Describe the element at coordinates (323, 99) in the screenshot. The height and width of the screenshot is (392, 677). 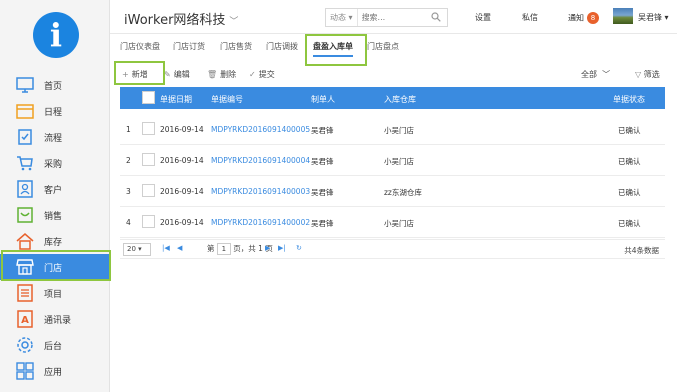
I see `column-header-maker: 制单人` at that location.